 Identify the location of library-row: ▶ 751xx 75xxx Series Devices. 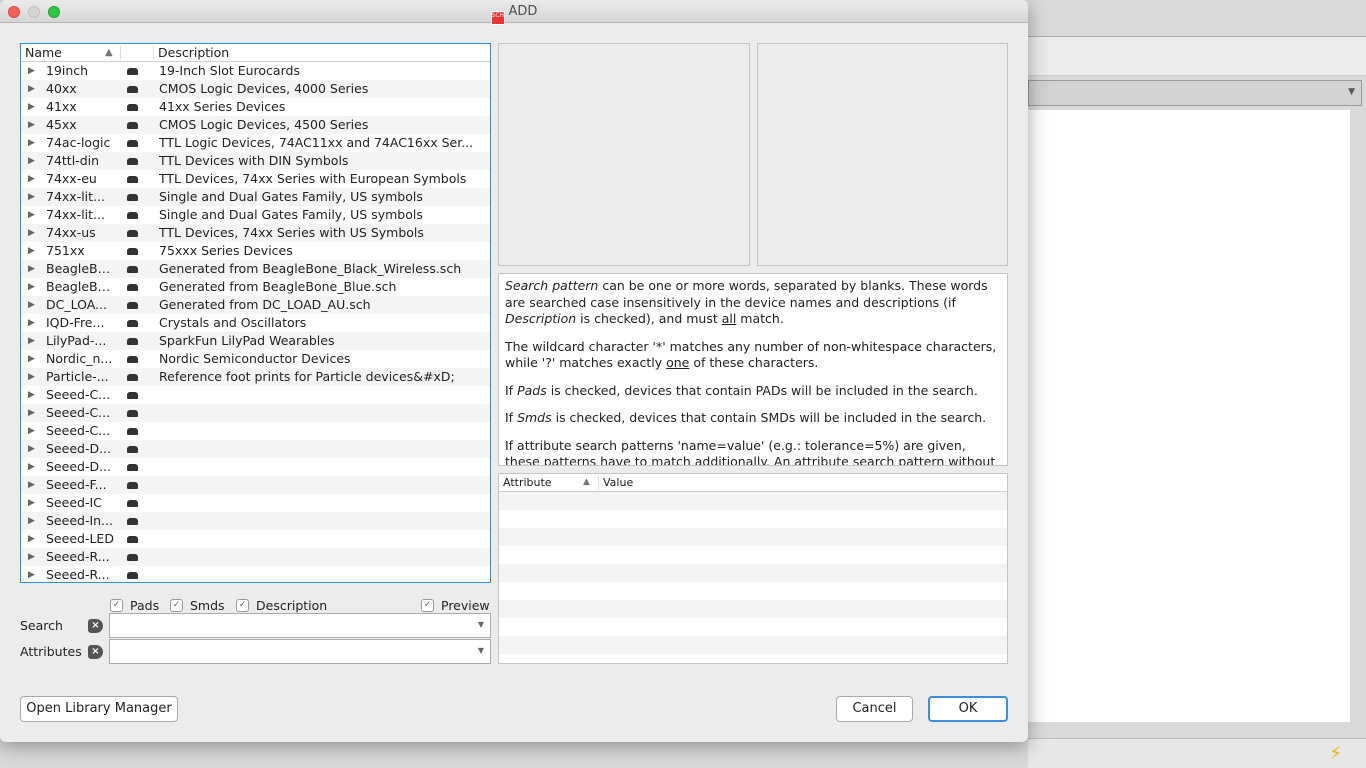
(255, 251).